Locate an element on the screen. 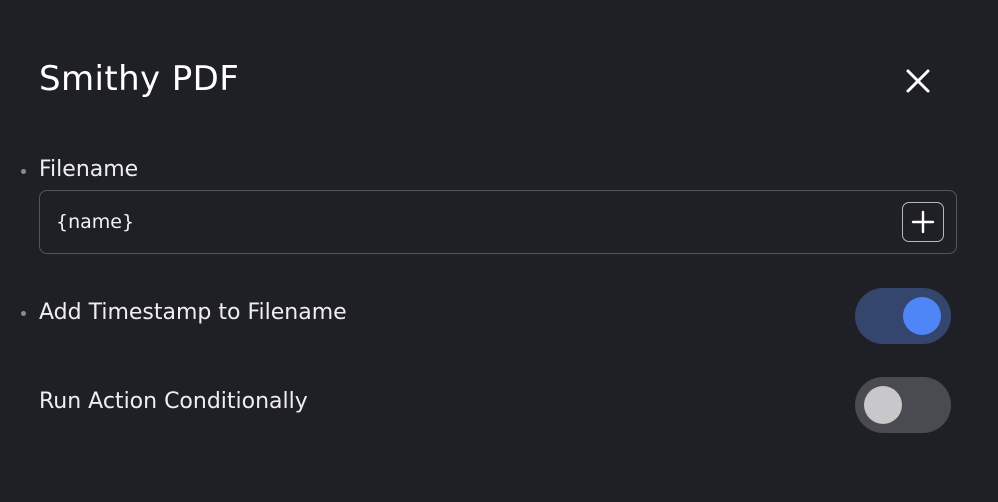  filename-label: Filename is located at coordinates (89, 169).